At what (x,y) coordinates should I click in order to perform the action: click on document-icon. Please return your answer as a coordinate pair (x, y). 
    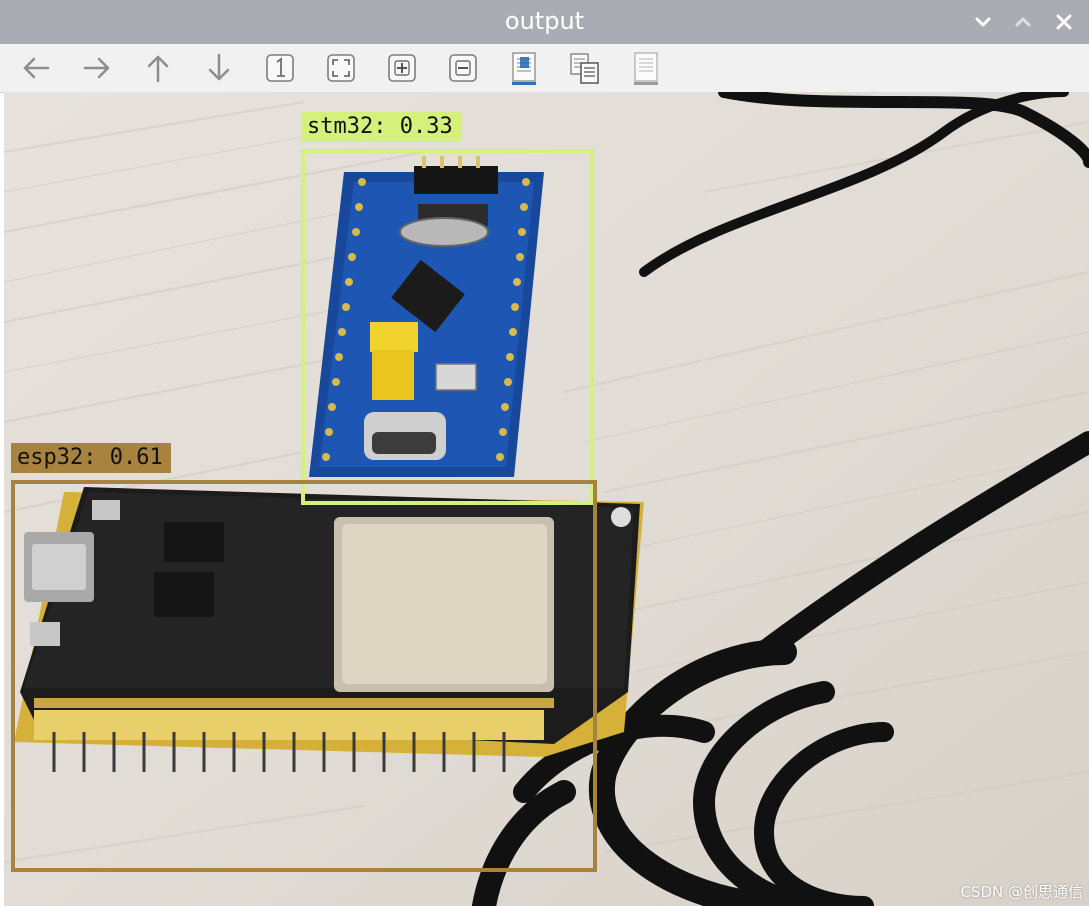
    Looking at the image, I should click on (646, 68).